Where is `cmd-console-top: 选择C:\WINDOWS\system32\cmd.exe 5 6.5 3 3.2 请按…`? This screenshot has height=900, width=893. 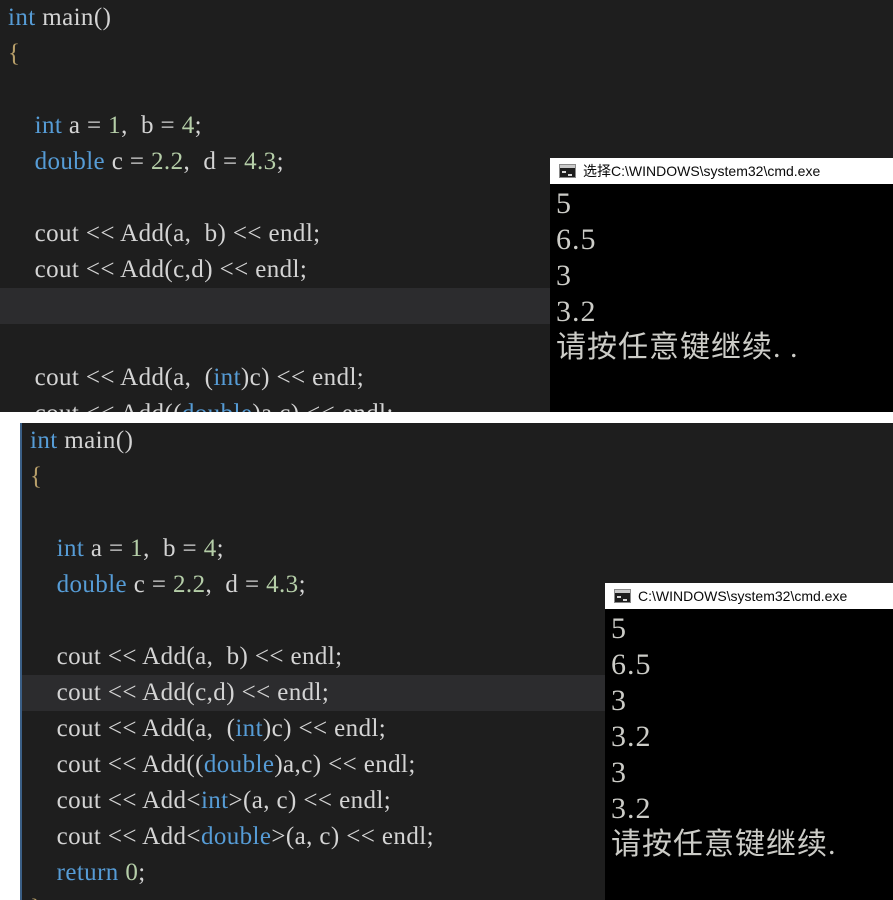 cmd-console-top: 选择C:\WINDOWS\system32\cmd.exe 5 6.5 3 3.2 请按… is located at coordinates (721, 285).